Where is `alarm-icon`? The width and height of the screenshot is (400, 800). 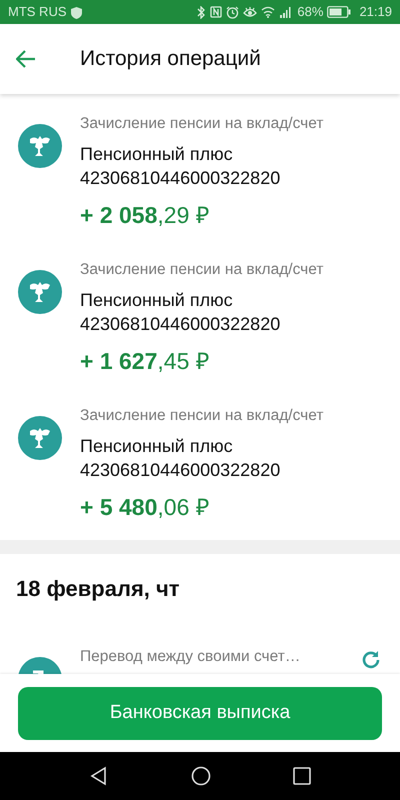 alarm-icon is located at coordinates (233, 12).